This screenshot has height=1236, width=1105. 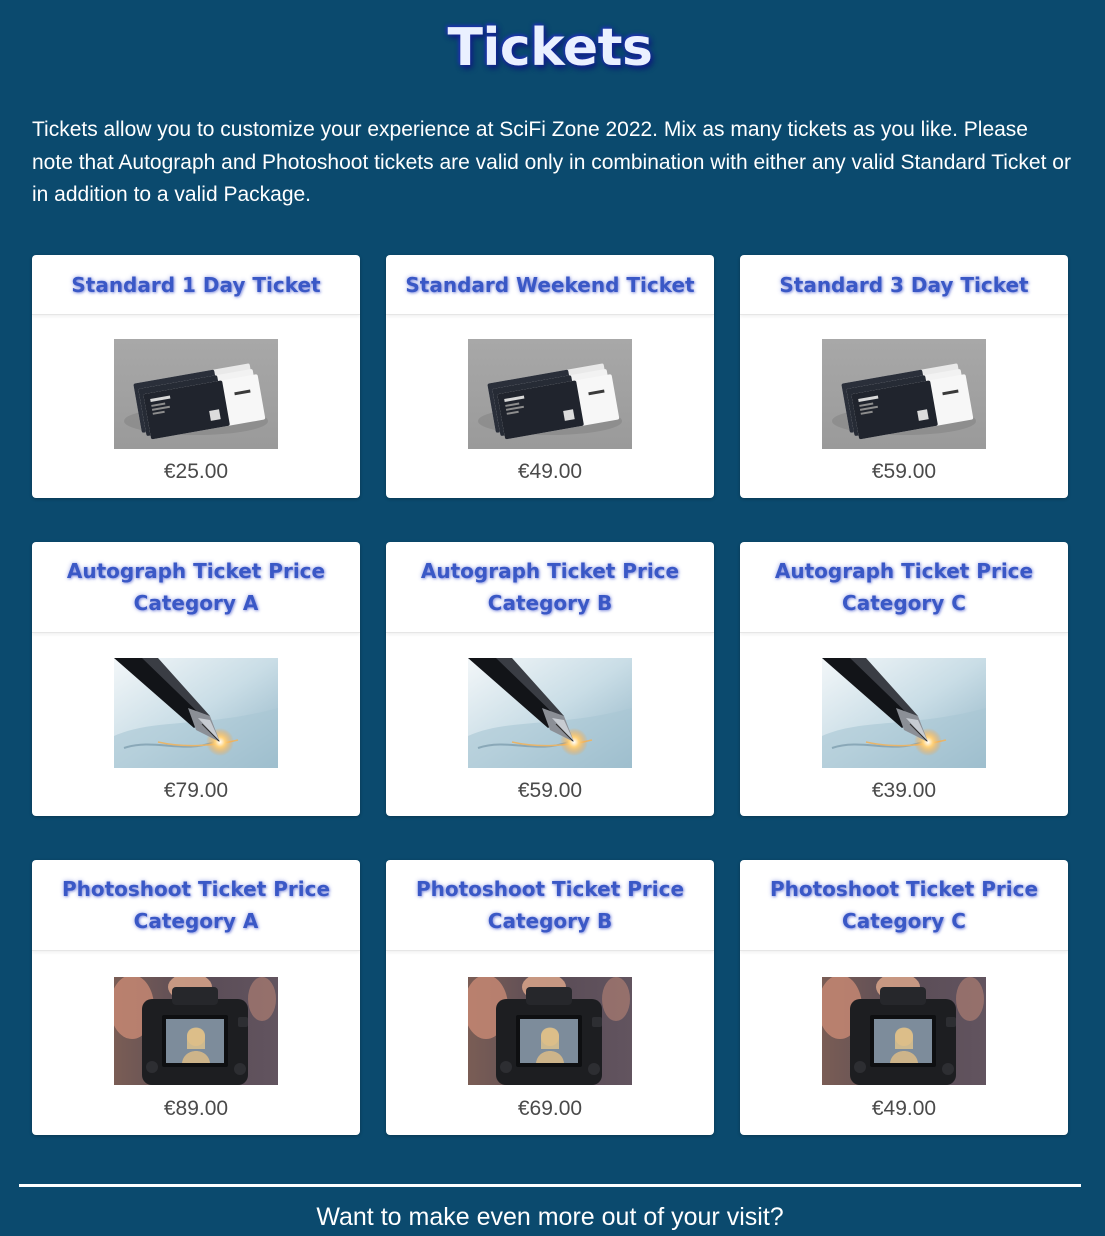 I want to click on ticket-price: €69.00, so click(x=550, y=1108).